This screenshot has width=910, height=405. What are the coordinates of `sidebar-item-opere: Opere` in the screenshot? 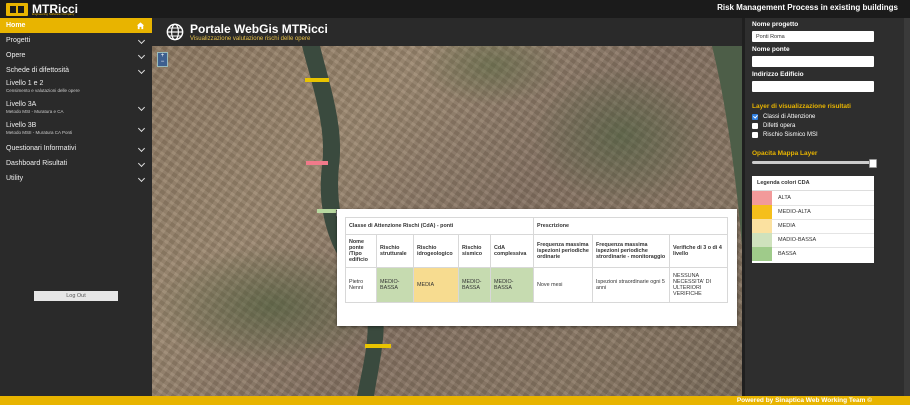 It's located at (76, 55).